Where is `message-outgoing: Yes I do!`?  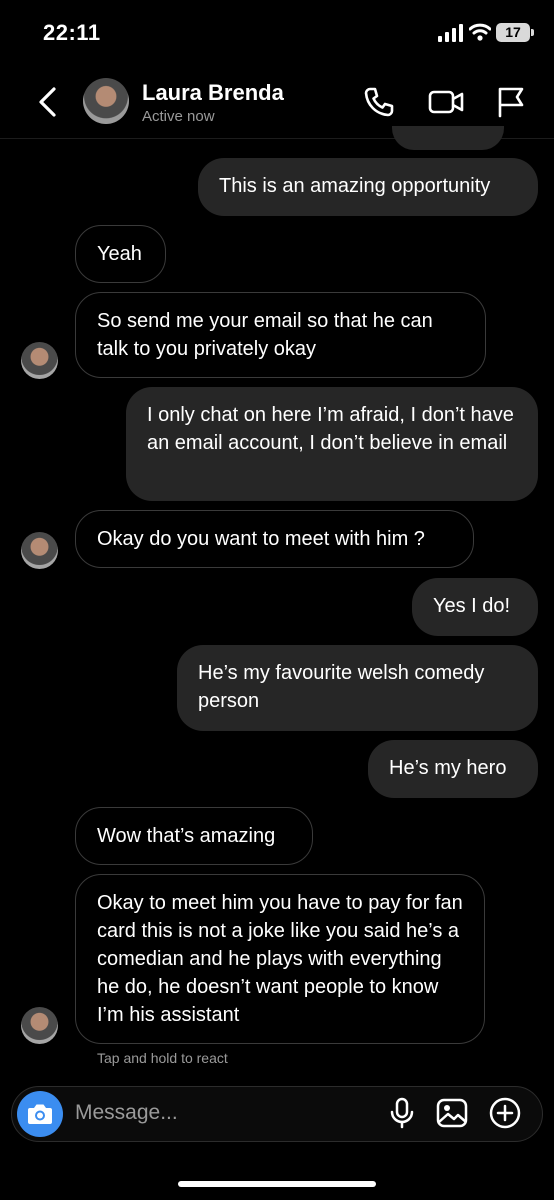 message-outgoing: Yes I do! is located at coordinates (475, 607).